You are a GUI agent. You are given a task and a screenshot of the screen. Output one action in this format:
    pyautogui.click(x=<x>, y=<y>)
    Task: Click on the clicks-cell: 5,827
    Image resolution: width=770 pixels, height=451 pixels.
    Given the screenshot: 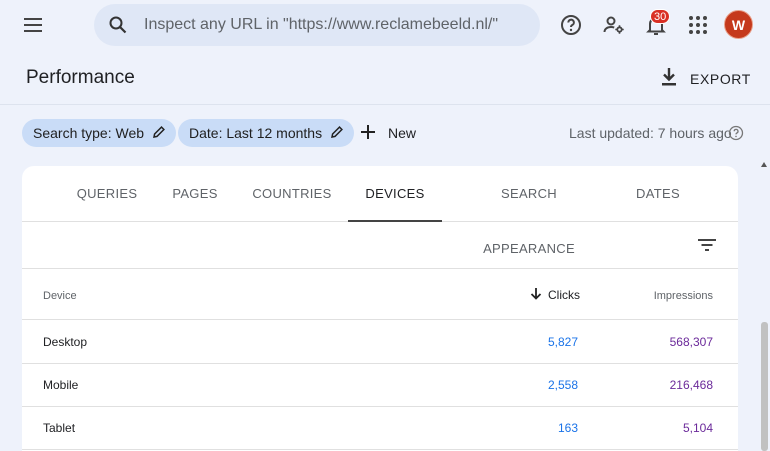 What is the action you would take?
    pyautogui.click(x=562, y=342)
    